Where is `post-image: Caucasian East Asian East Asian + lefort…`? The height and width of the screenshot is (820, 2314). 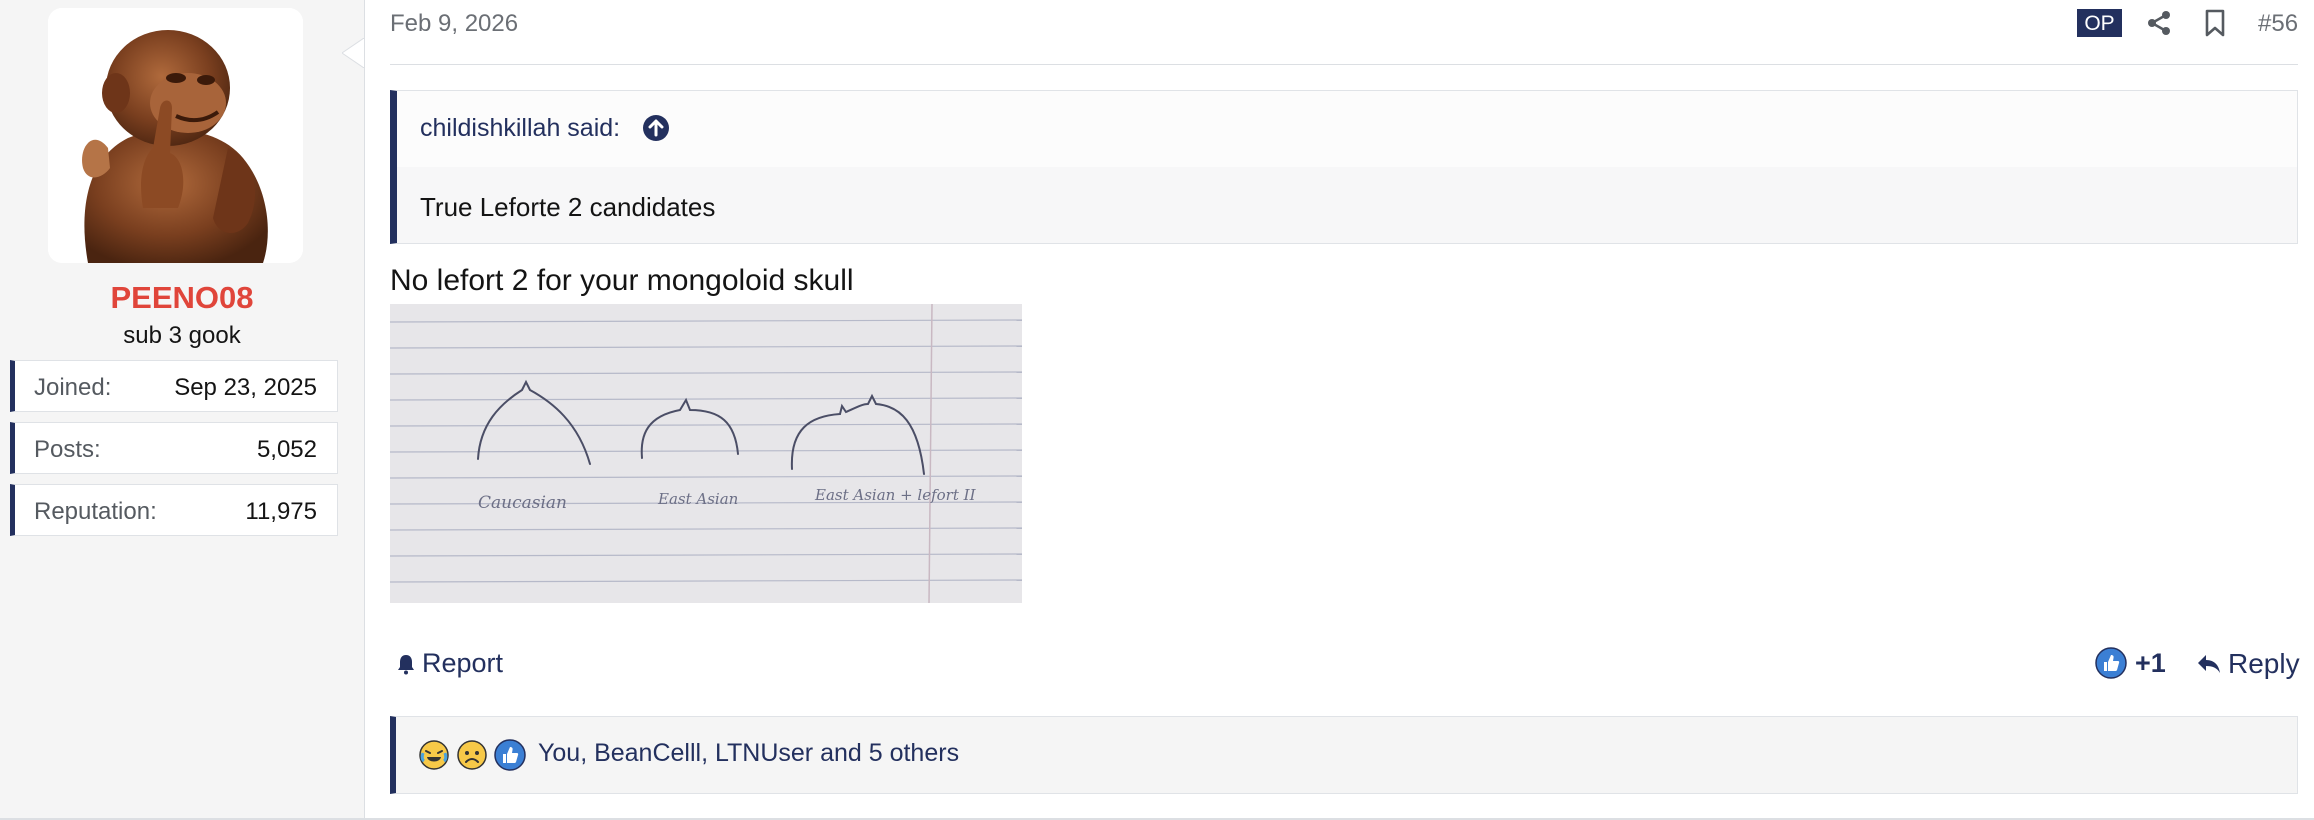
post-image: Caucasian East Asian East Asian + lefort… is located at coordinates (706, 453).